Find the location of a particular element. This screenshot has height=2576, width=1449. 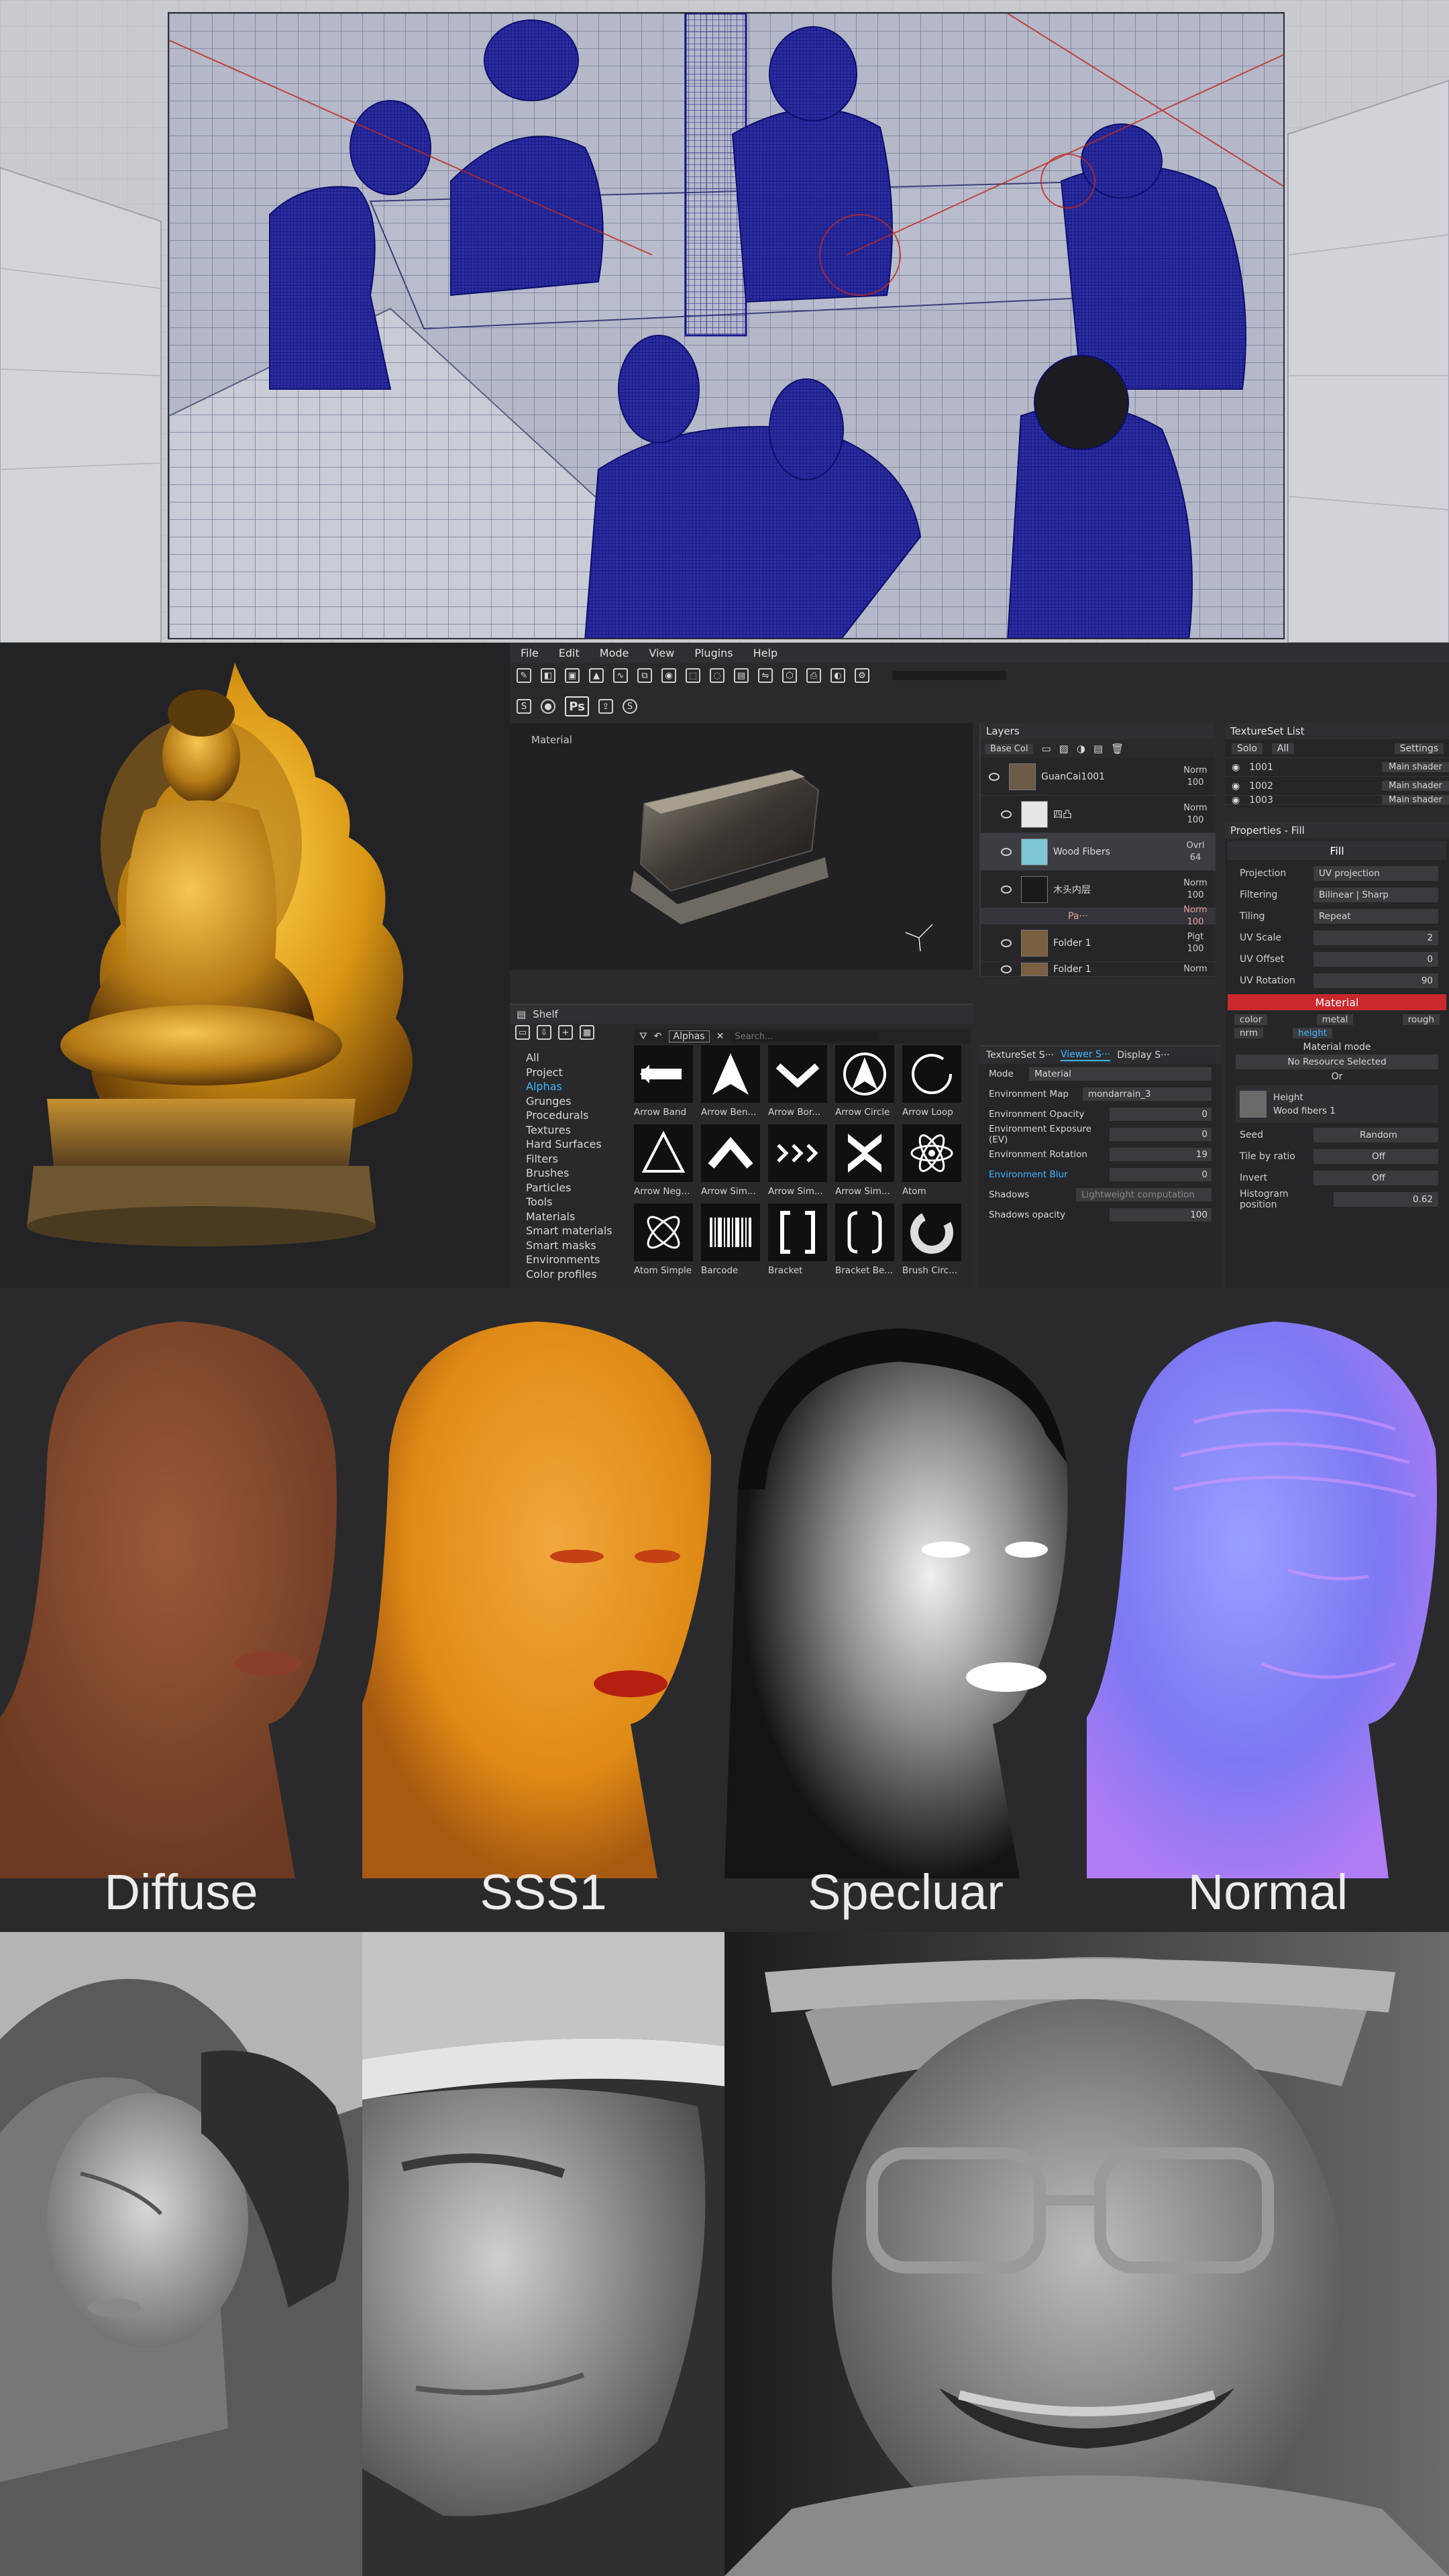

symmetry-icon: ⇋ is located at coordinates (765, 675).